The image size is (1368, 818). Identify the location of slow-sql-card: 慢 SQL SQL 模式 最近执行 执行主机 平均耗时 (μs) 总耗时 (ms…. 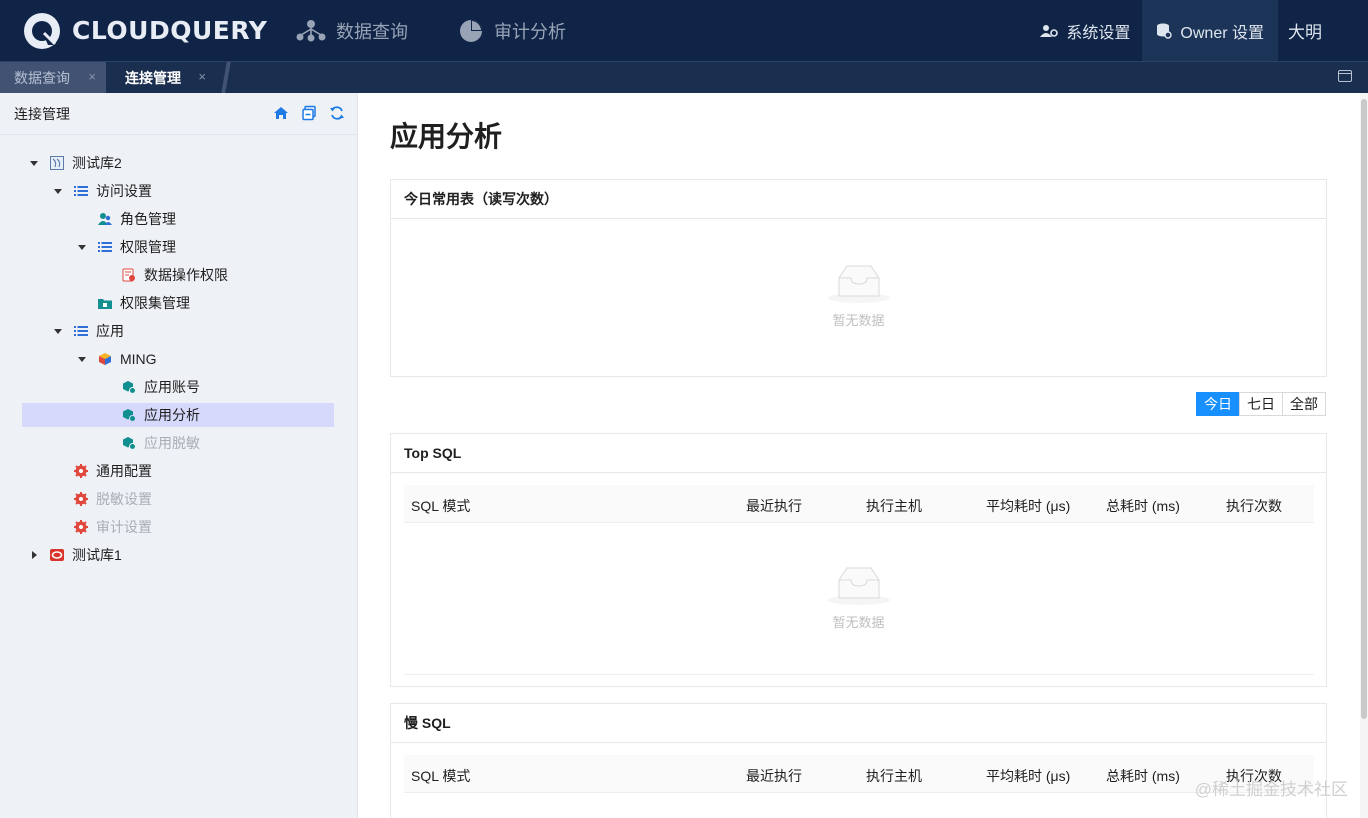
(858, 760).